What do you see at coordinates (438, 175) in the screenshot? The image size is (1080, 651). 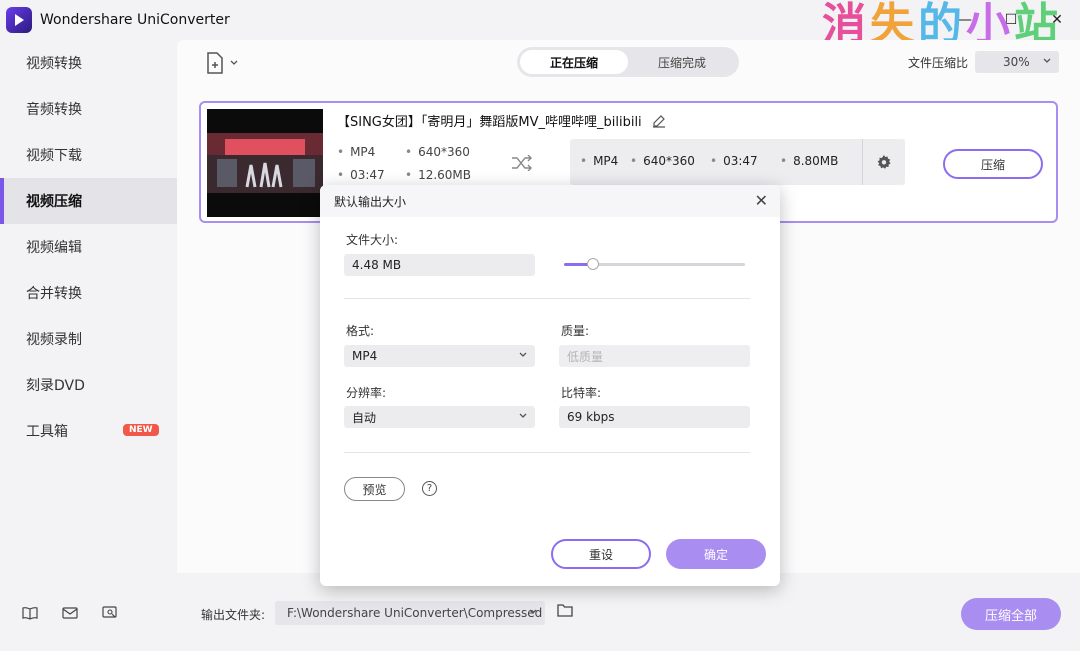 I see `source-size: 12.60MB` at bounding box center [438, 175].